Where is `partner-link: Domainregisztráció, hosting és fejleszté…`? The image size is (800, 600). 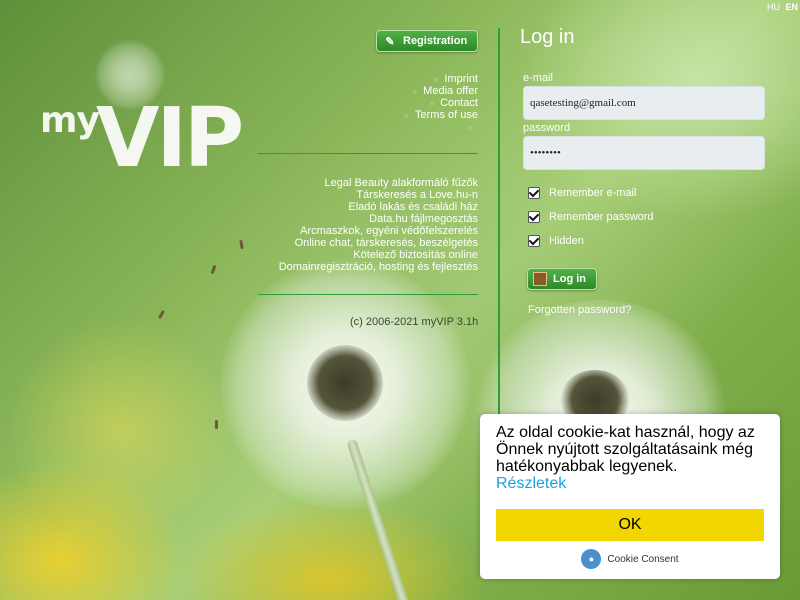
partner-link: Domainregisztráció, hosting és fejleszté… is located at coordinates (378, 267).